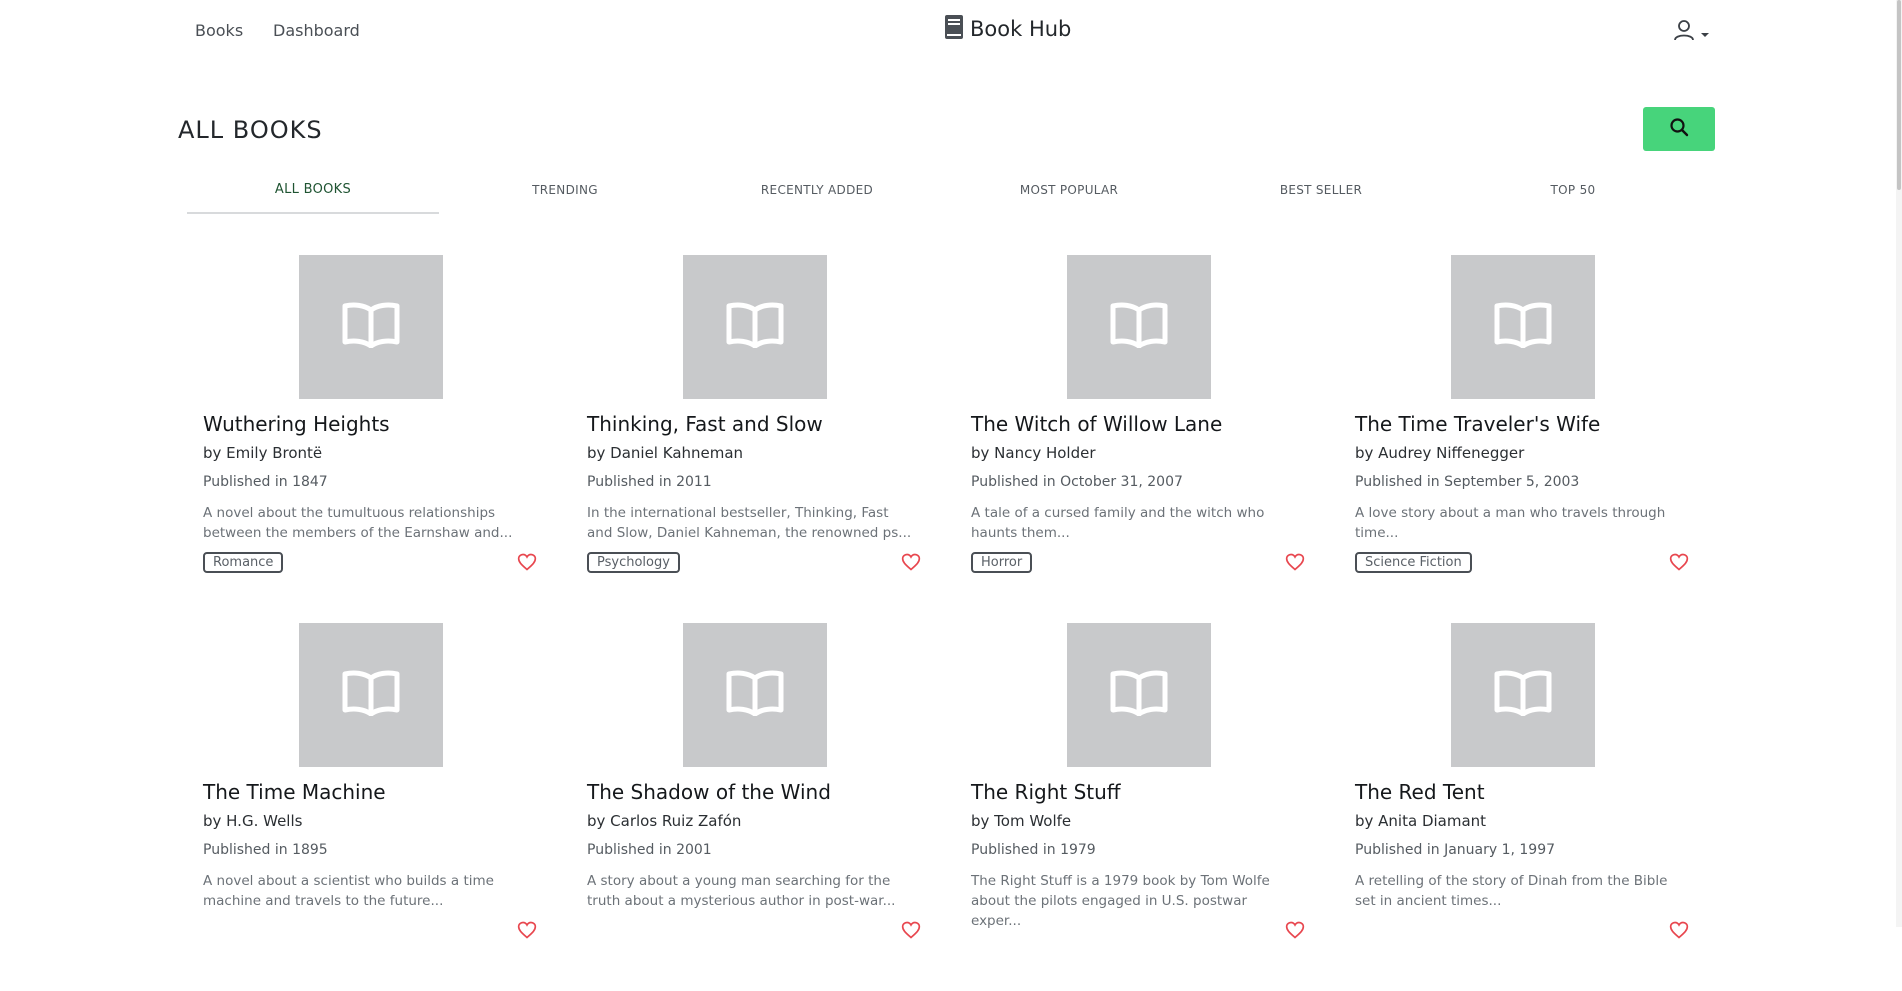  I want to click on book-author: by Daniel Kahneman, so click(665, 453).